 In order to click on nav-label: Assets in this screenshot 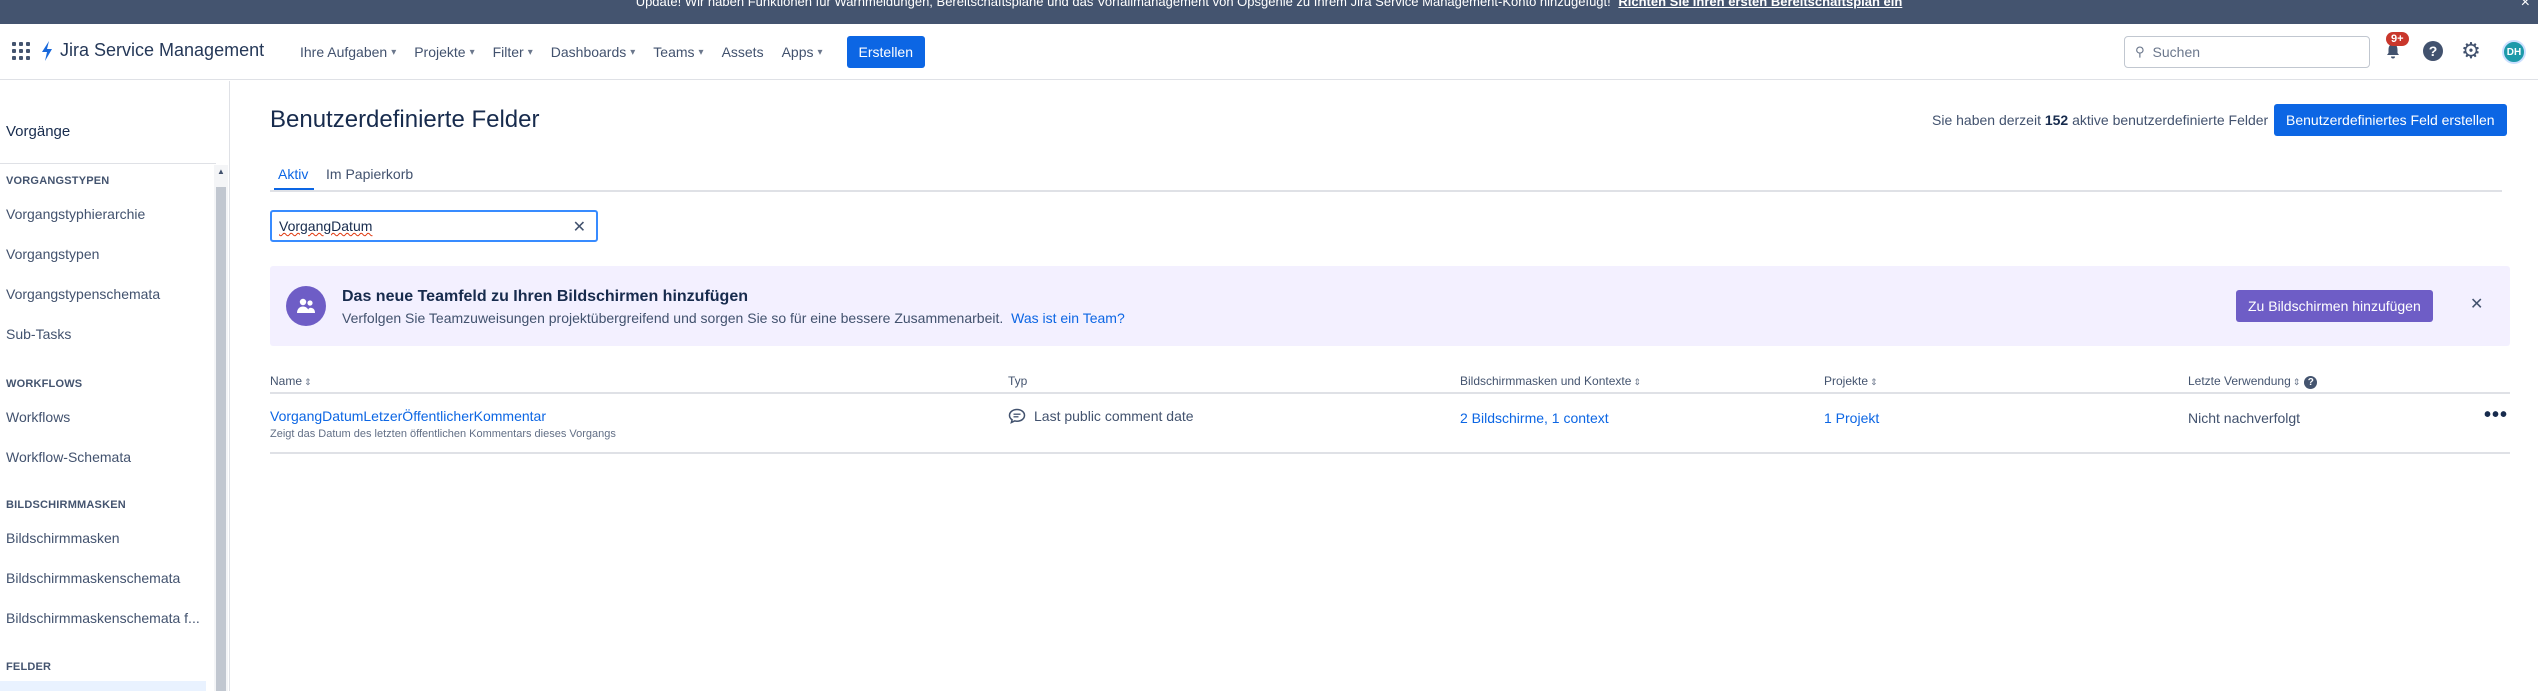, I will do `click(742, 52)`.